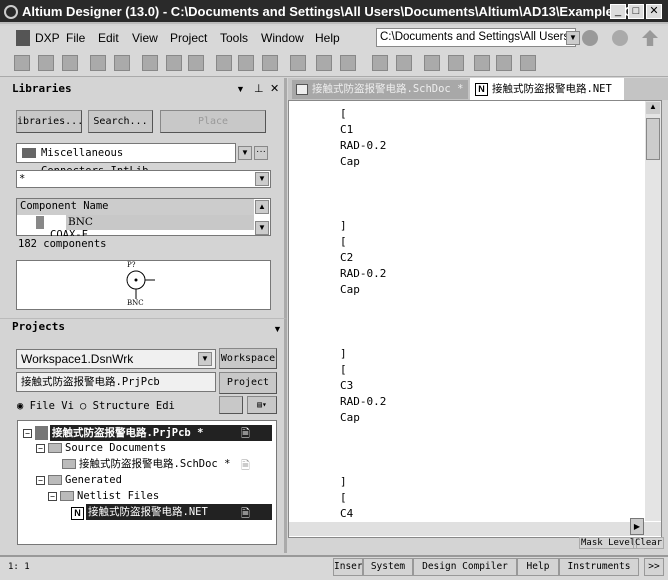  Describe the element at coordinates (654, 11) in the screenshot. I see `close-button: ✕` at that location.